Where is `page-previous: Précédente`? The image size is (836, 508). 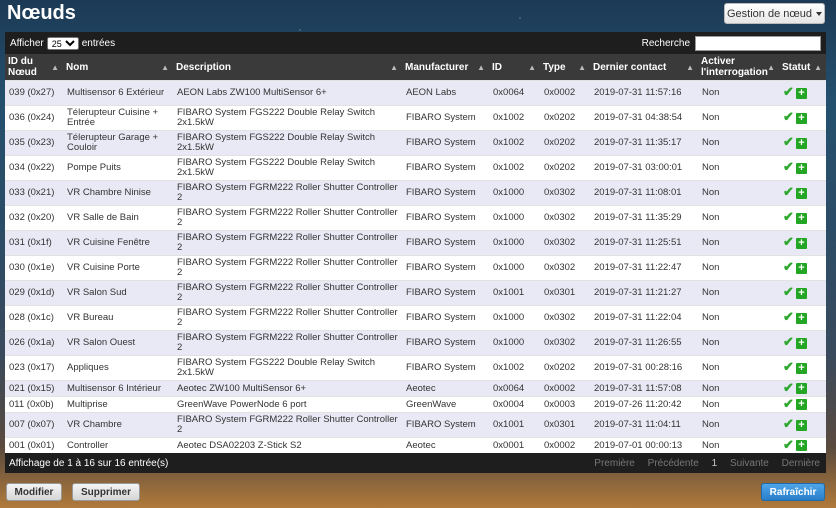 page-previous: Précédente is located at coordinates (673, 463).